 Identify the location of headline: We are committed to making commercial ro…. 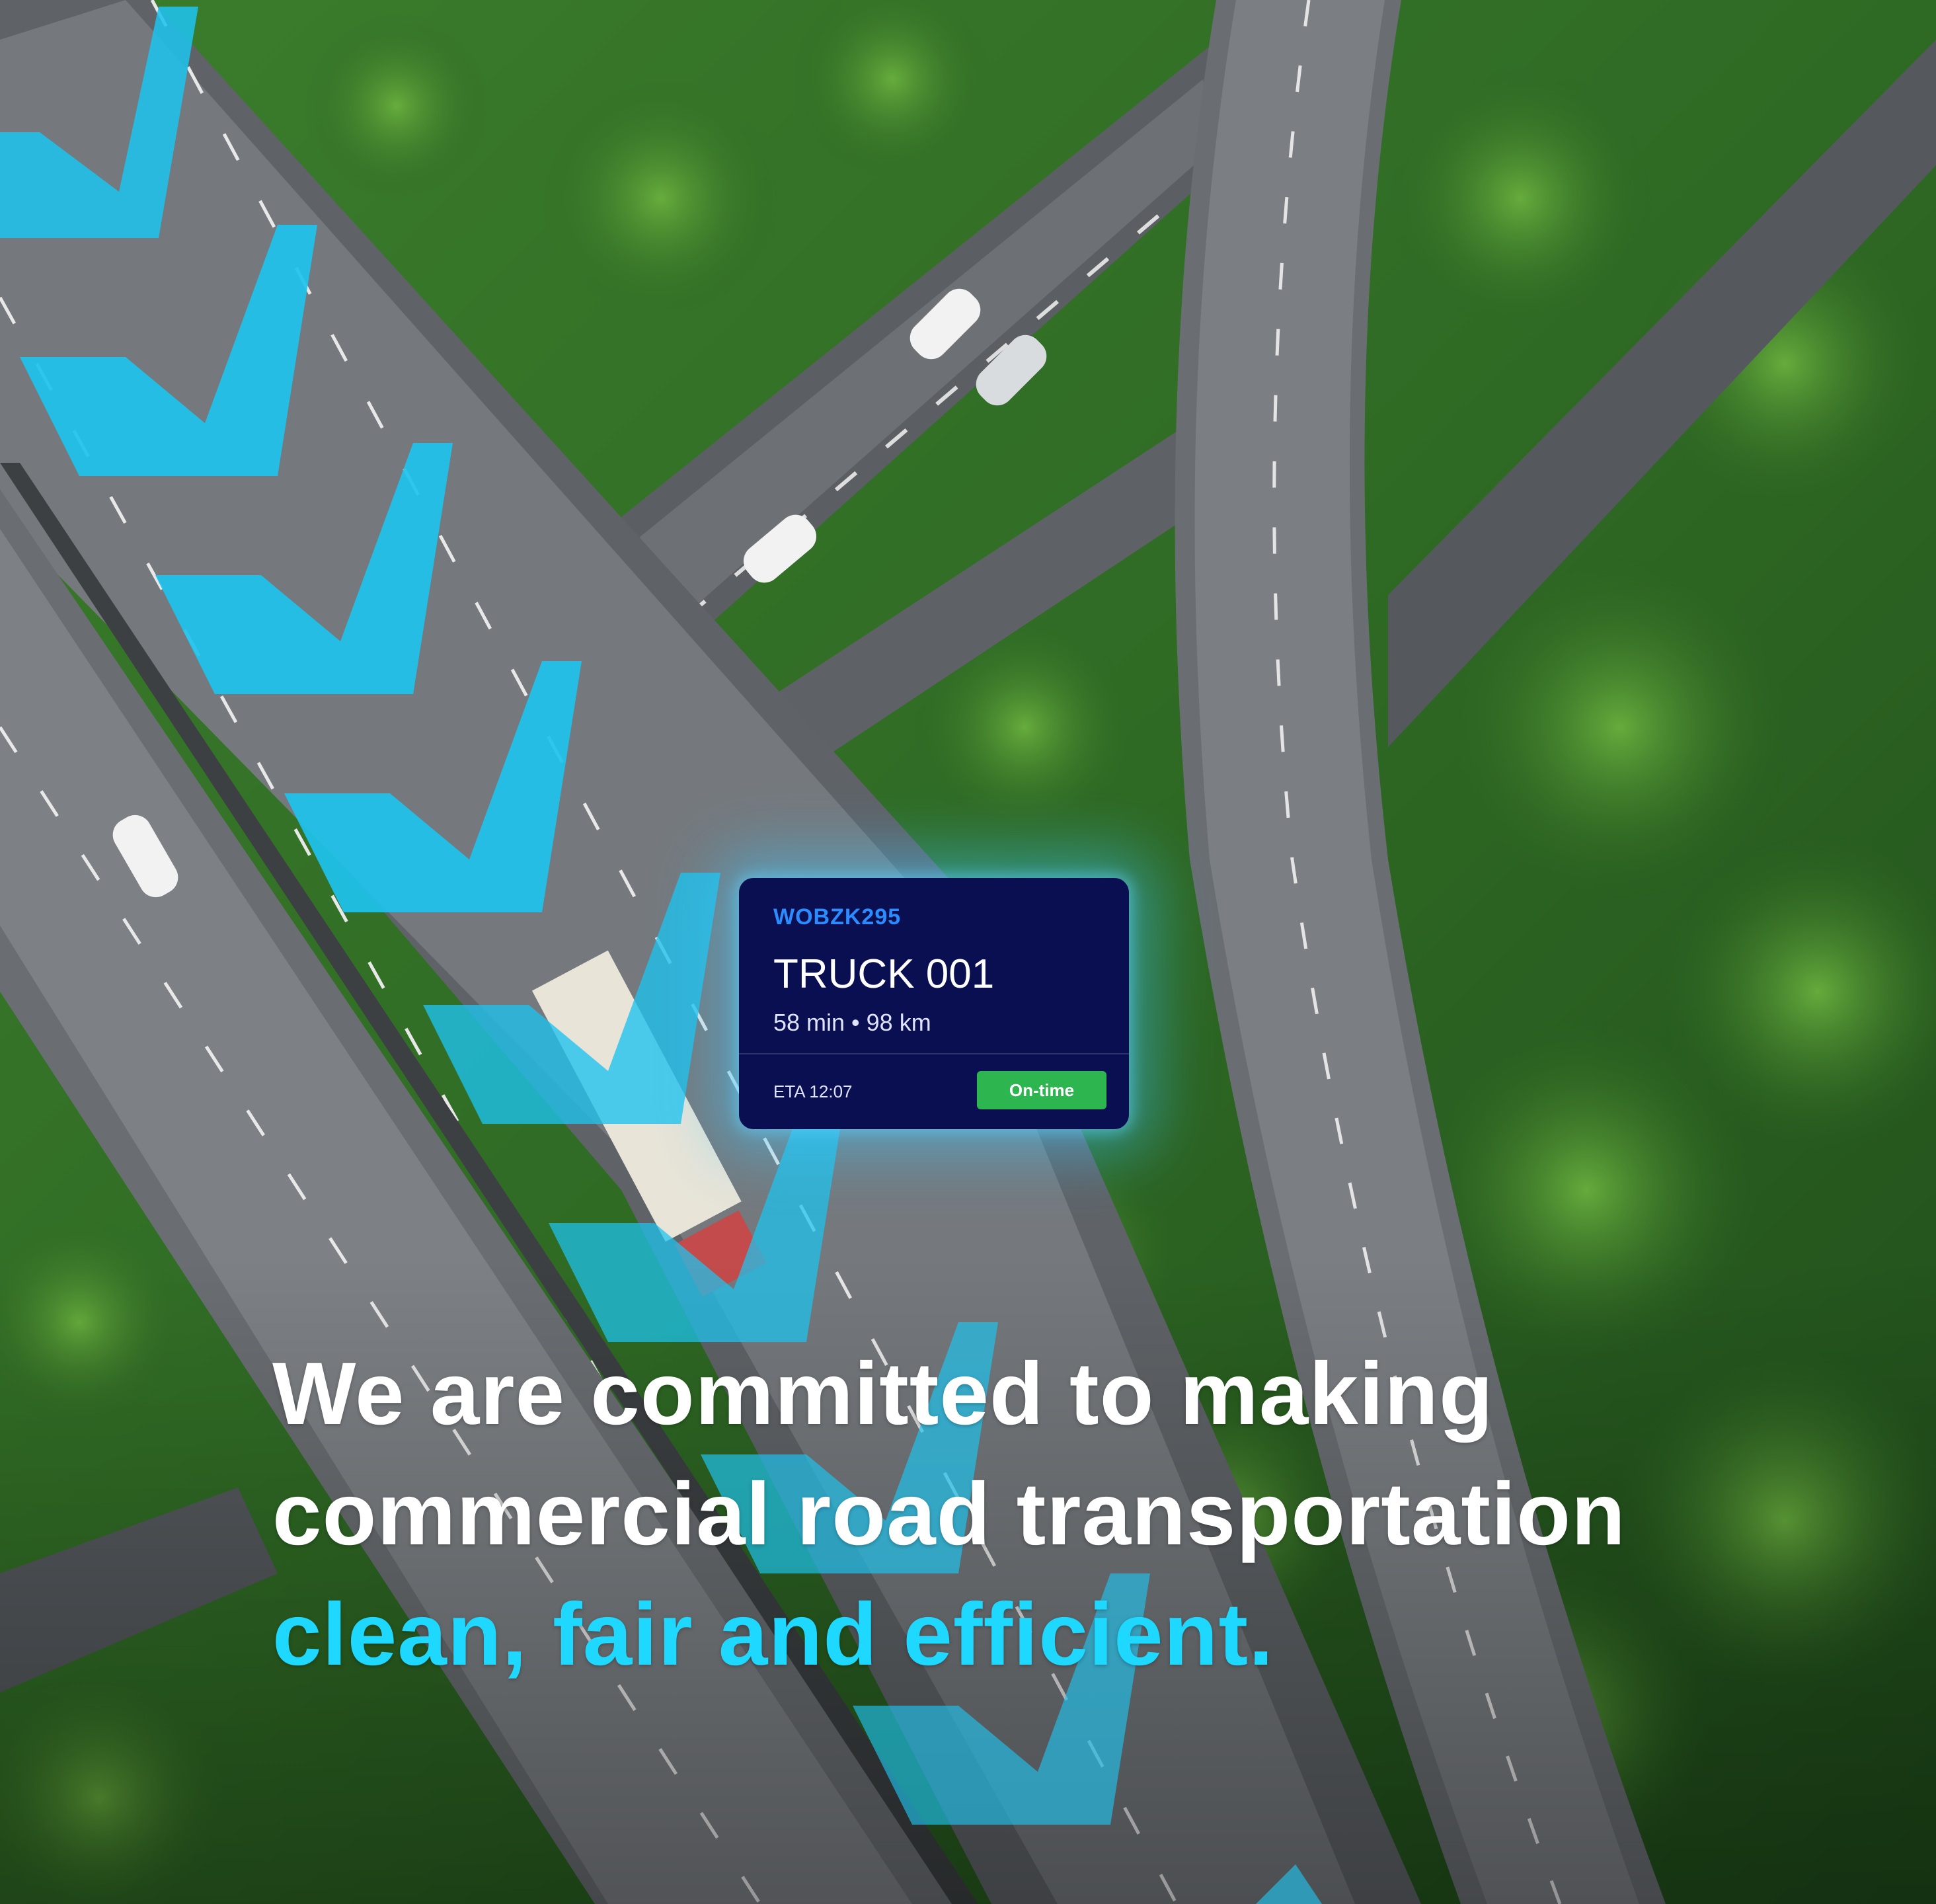
(1032, 1514).